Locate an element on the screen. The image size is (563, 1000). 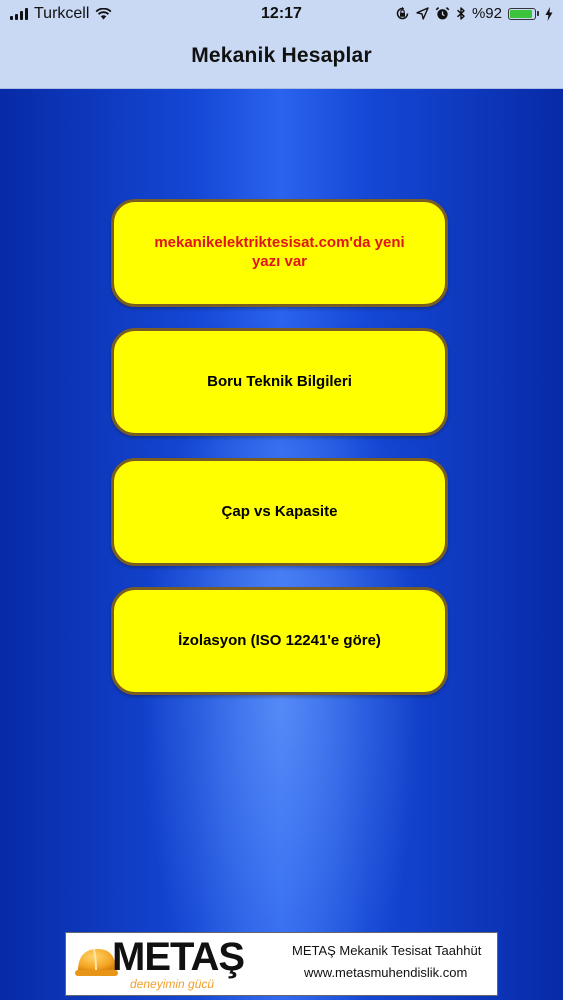
status-right: %92 is located at coordinates (474, 13).